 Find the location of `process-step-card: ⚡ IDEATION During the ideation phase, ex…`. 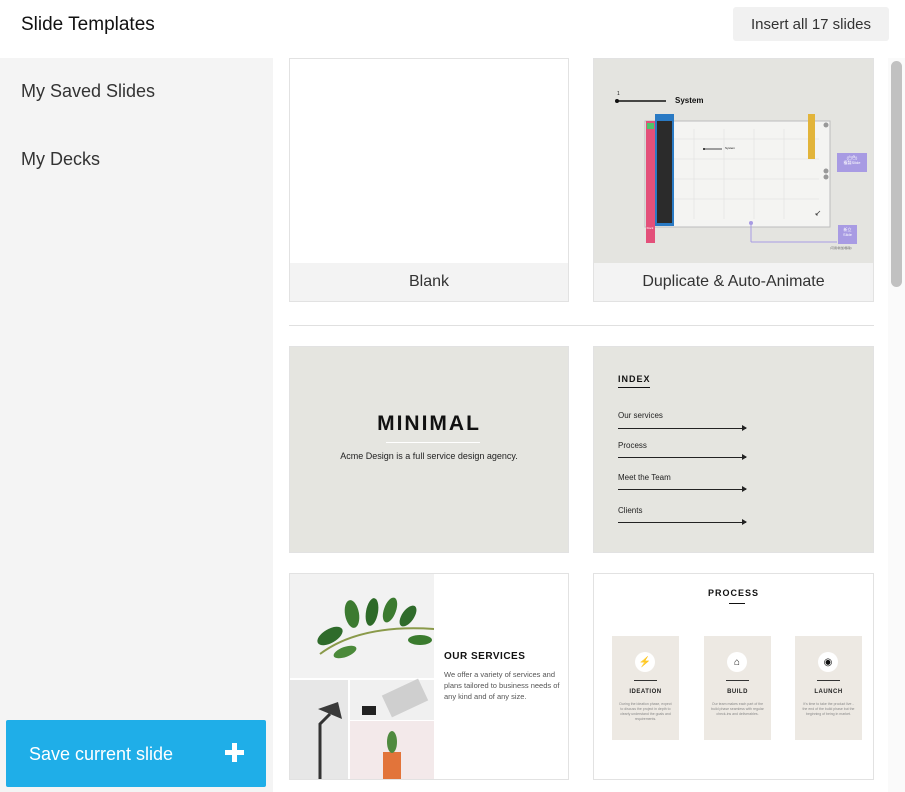

process-step-card: ⚡ IDEATION During the ideation phase, ex… is located at coordinates (645, 688).